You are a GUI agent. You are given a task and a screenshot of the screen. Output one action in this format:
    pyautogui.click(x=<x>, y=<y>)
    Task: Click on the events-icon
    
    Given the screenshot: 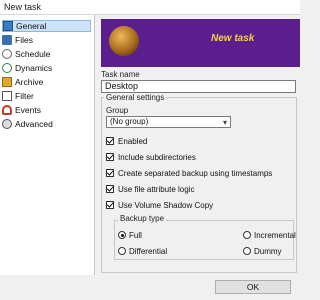 What is the action you would take?
    pyautogui.click(x=7, y=110)
    